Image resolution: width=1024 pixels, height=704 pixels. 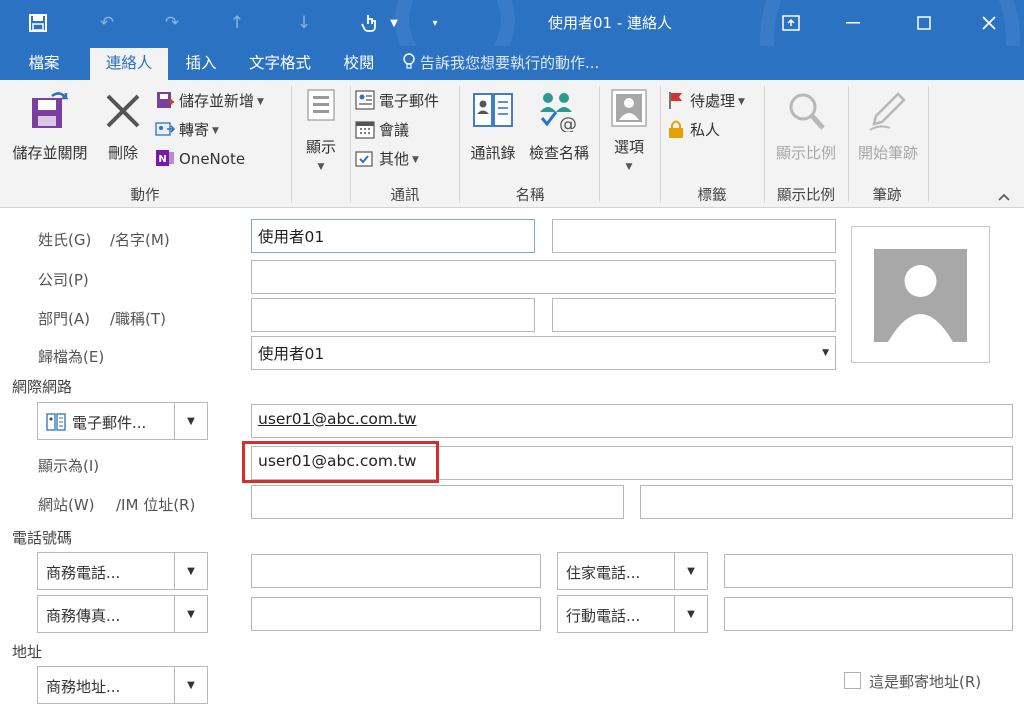 What do you see at coordinates (304, 23) in the screenshot?
I see `down-arrow-icon: ↓` at bounding box center [304, 23].